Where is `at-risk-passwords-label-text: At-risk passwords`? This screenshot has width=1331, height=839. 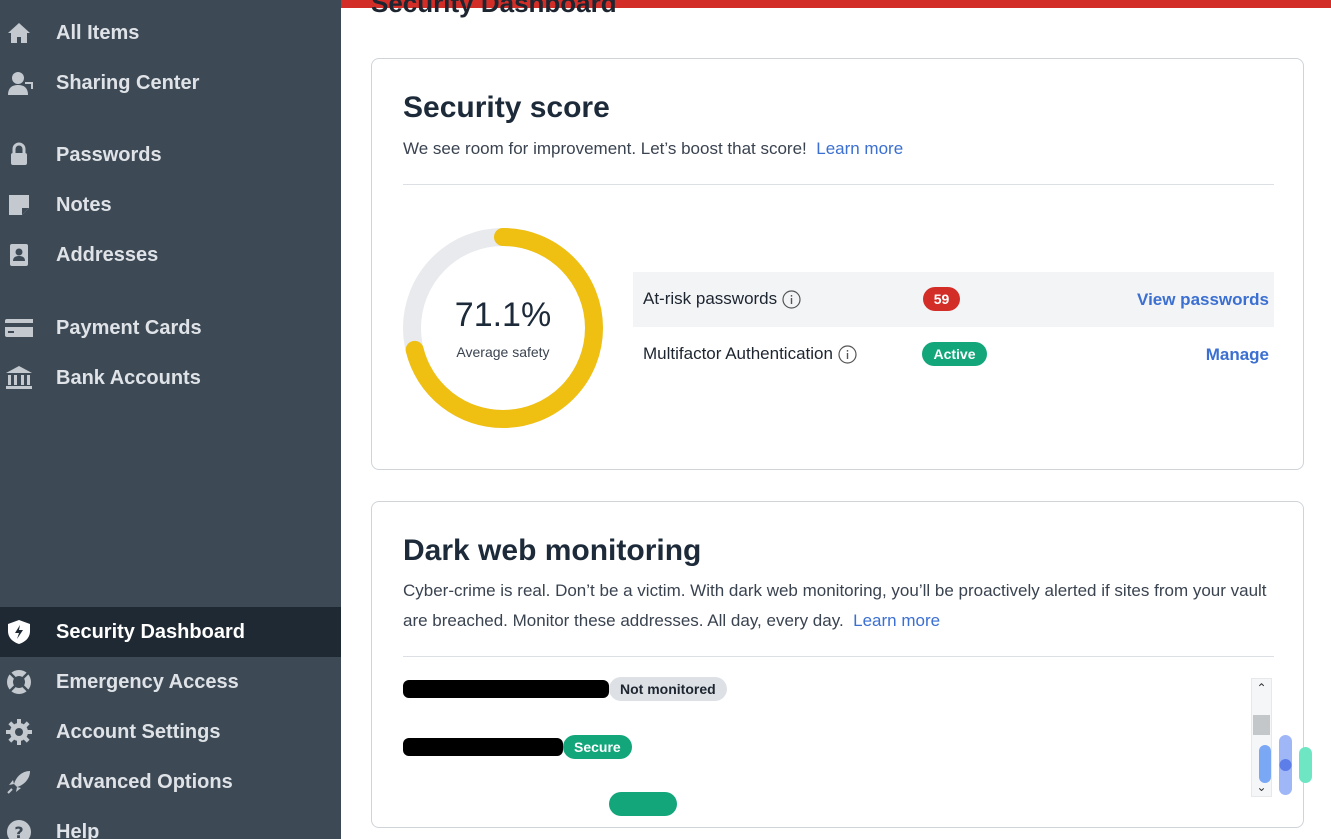 at-risk-passwords-label-text: At-risk passwords is located at coordinates (710, 298).